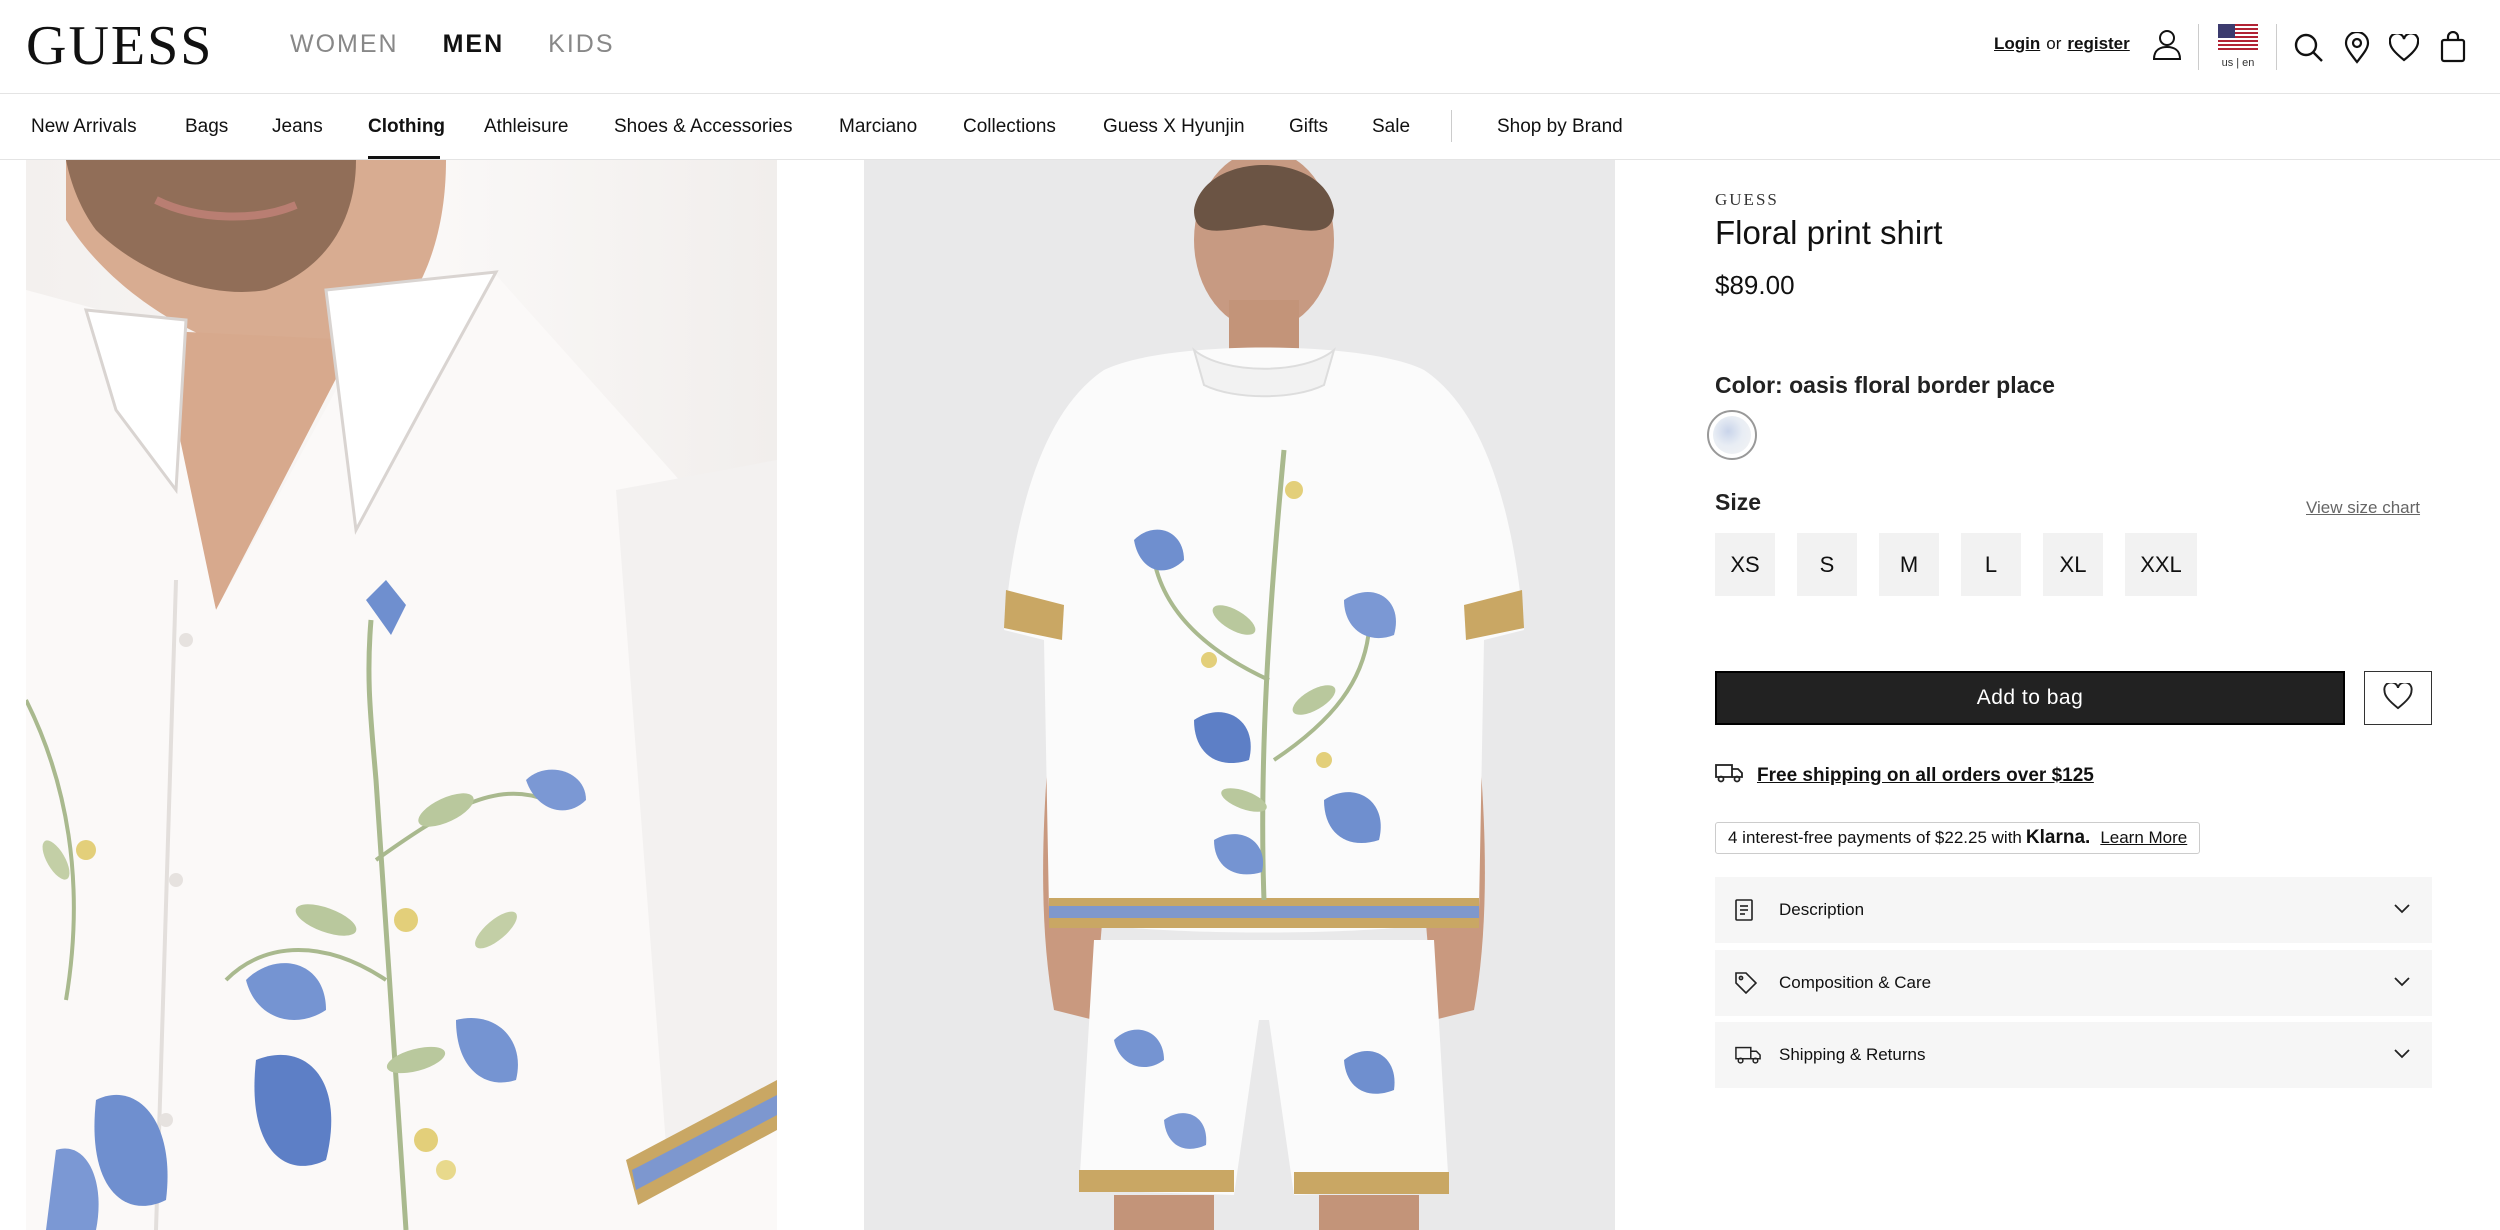 The image size is (2500, 1230). What do you see at coordinates (2309, 48) in the screenshot?
I see `search-icon` at bounding box center [2309, 48].